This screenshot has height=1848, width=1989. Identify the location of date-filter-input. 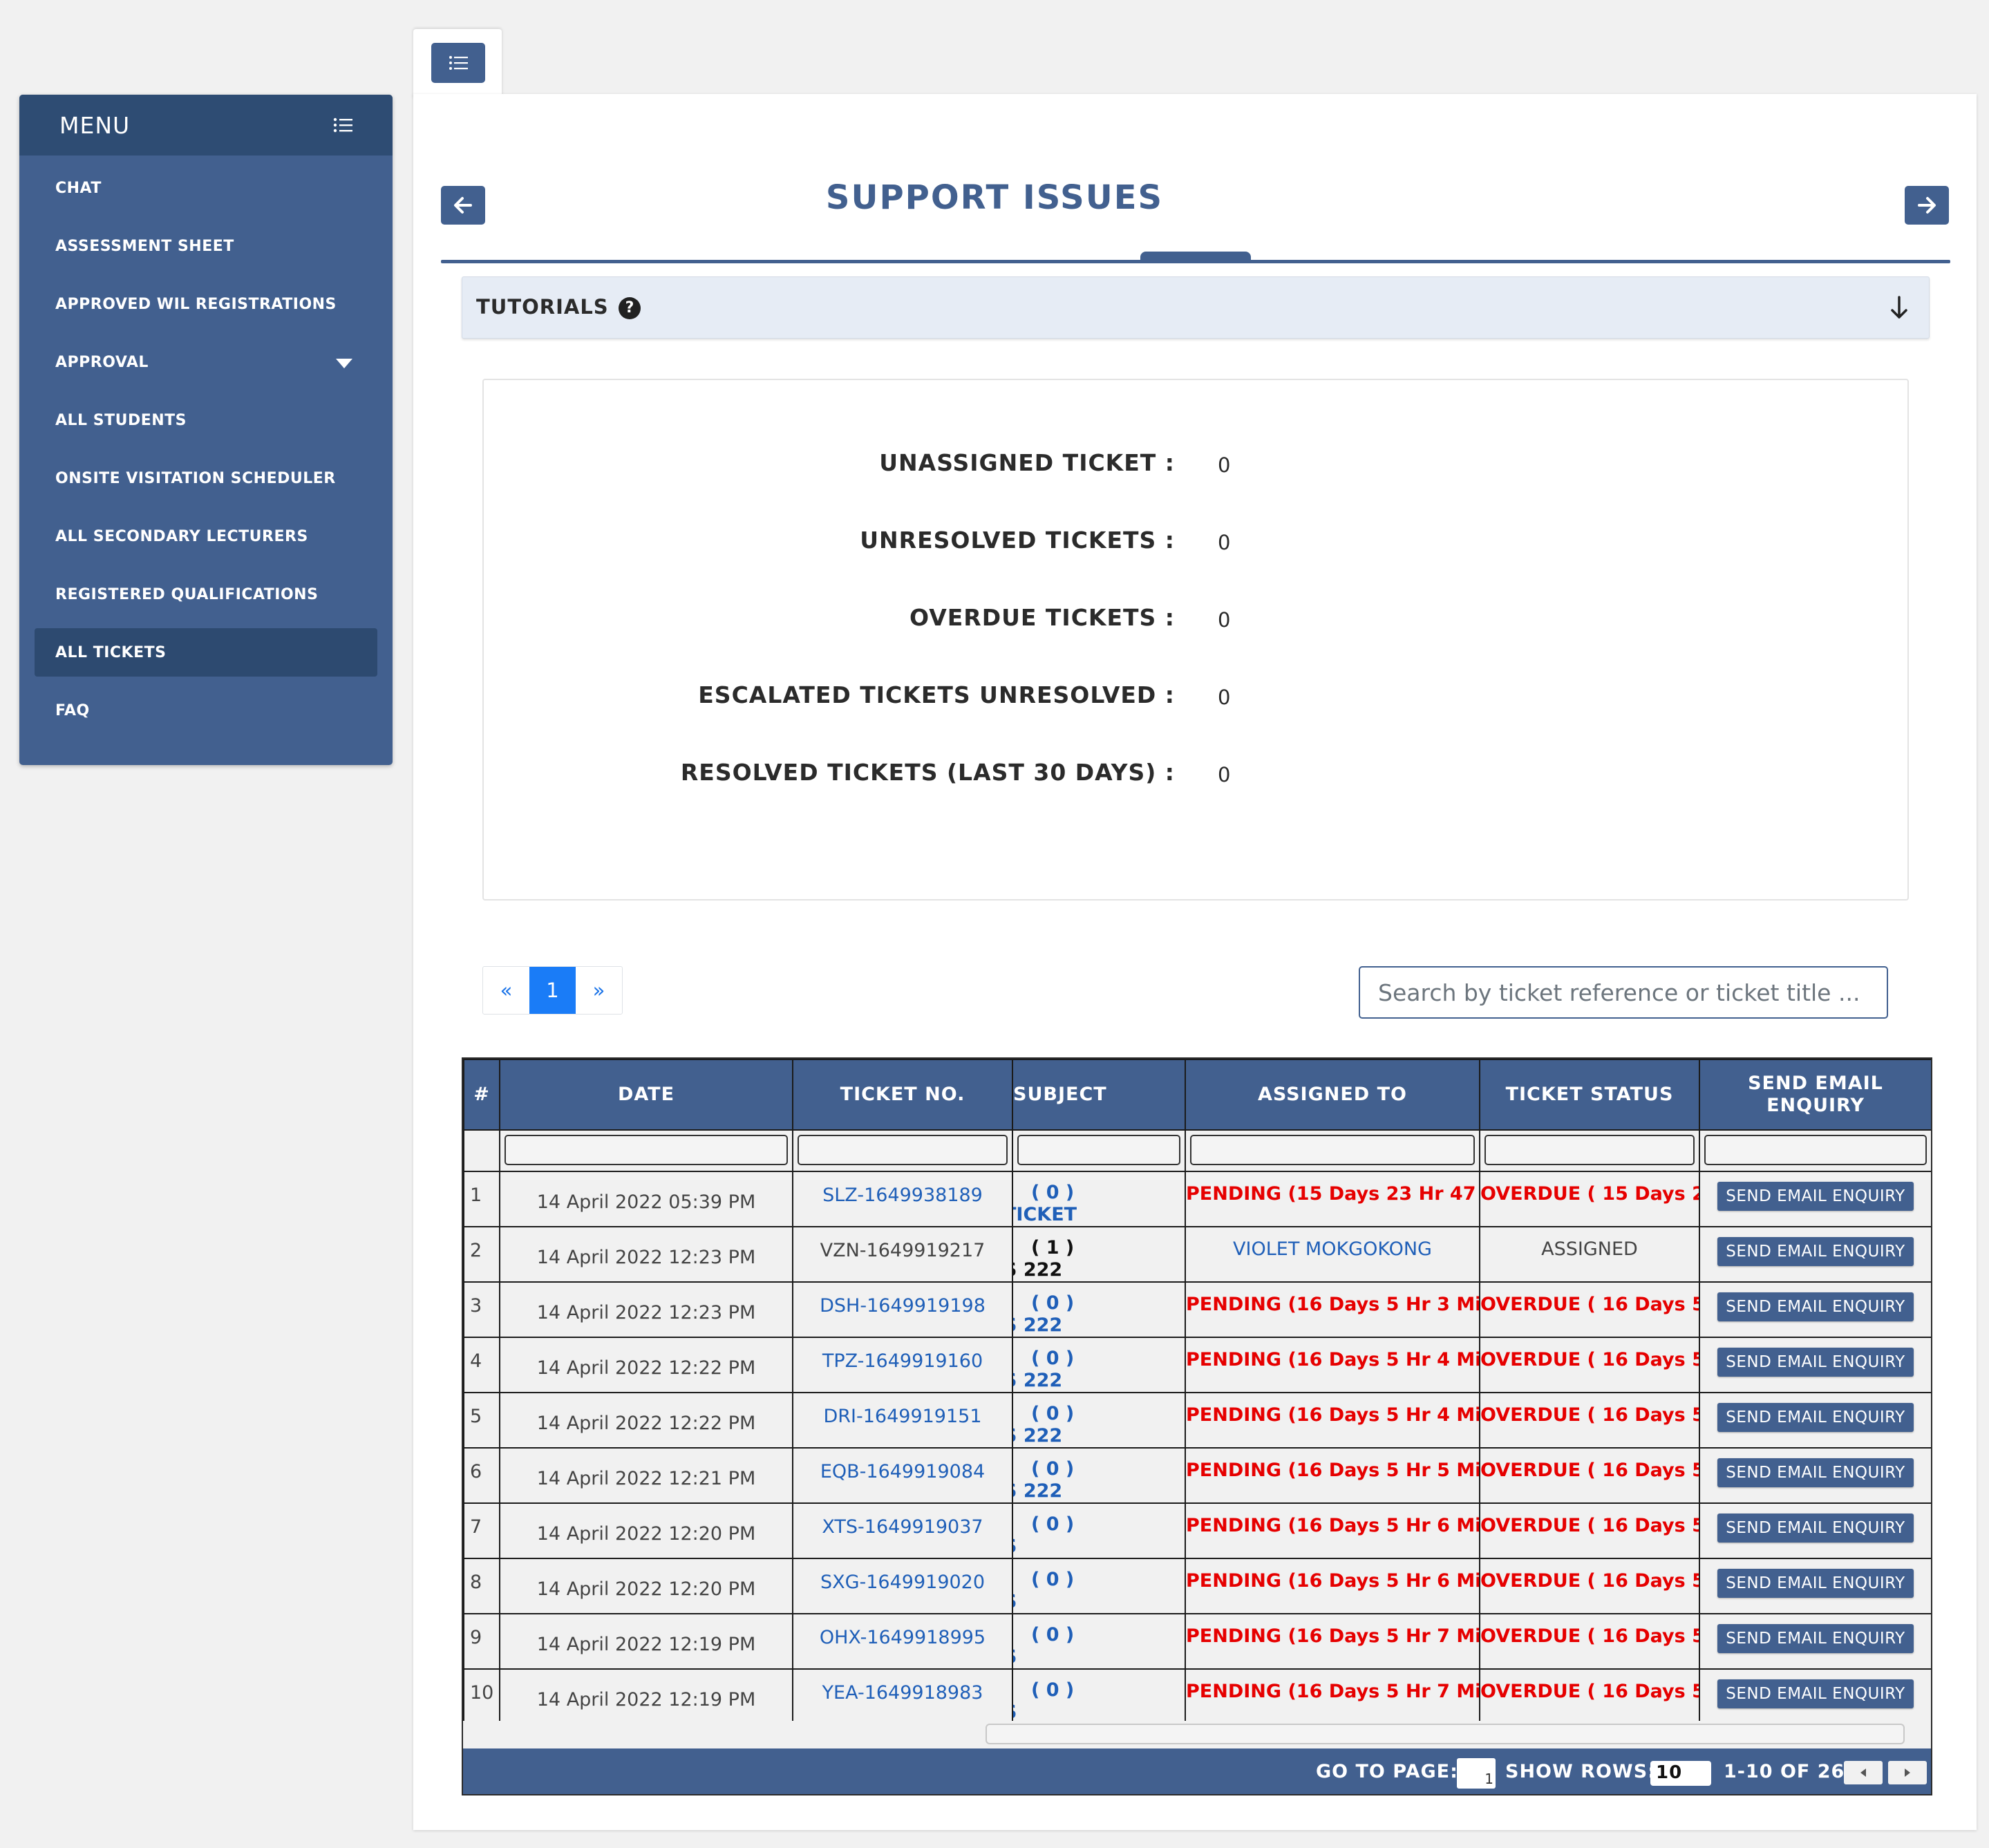
(646, 1150).